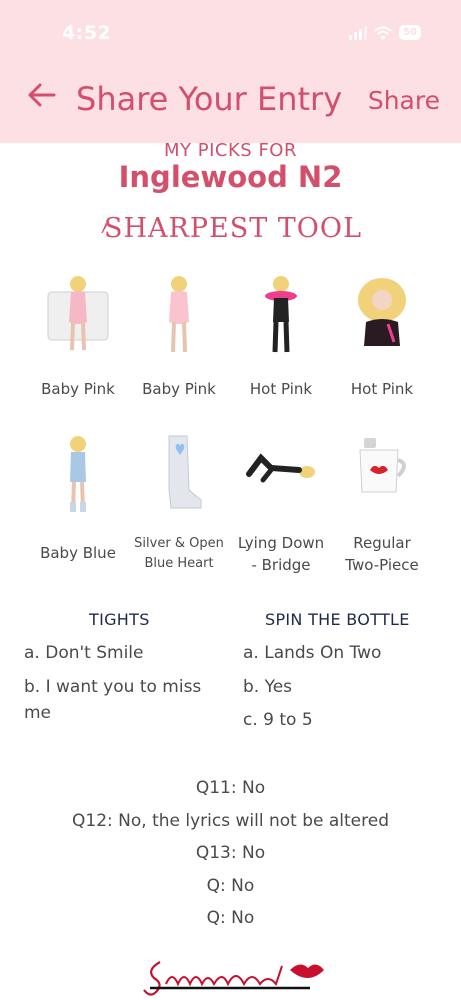  Describe the element at coordinates (42, 95) in the screenshot. I see `back-arrow-icon` at that location.